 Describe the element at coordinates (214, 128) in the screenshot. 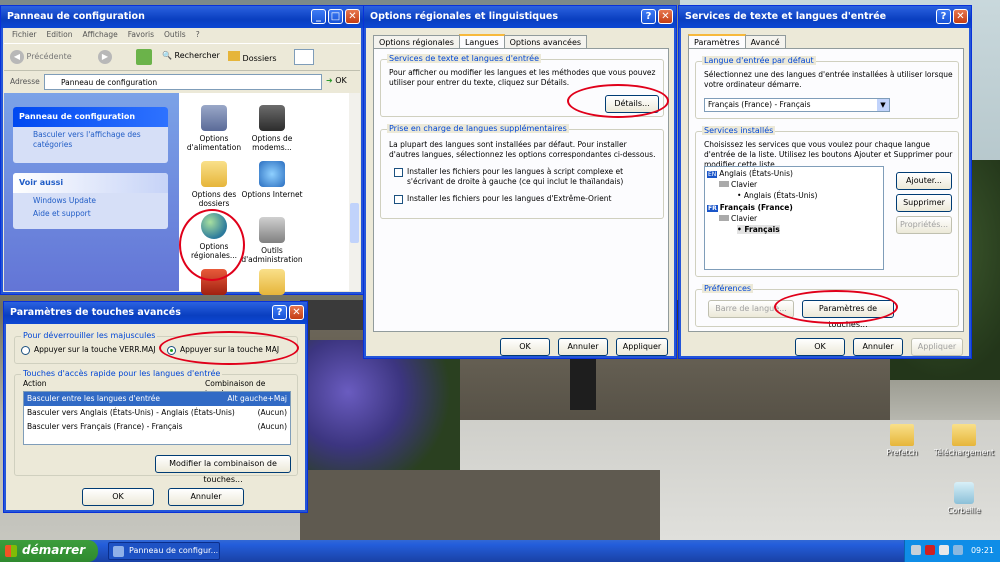

I see `power-options-item: Options d'alimentation` at that location.